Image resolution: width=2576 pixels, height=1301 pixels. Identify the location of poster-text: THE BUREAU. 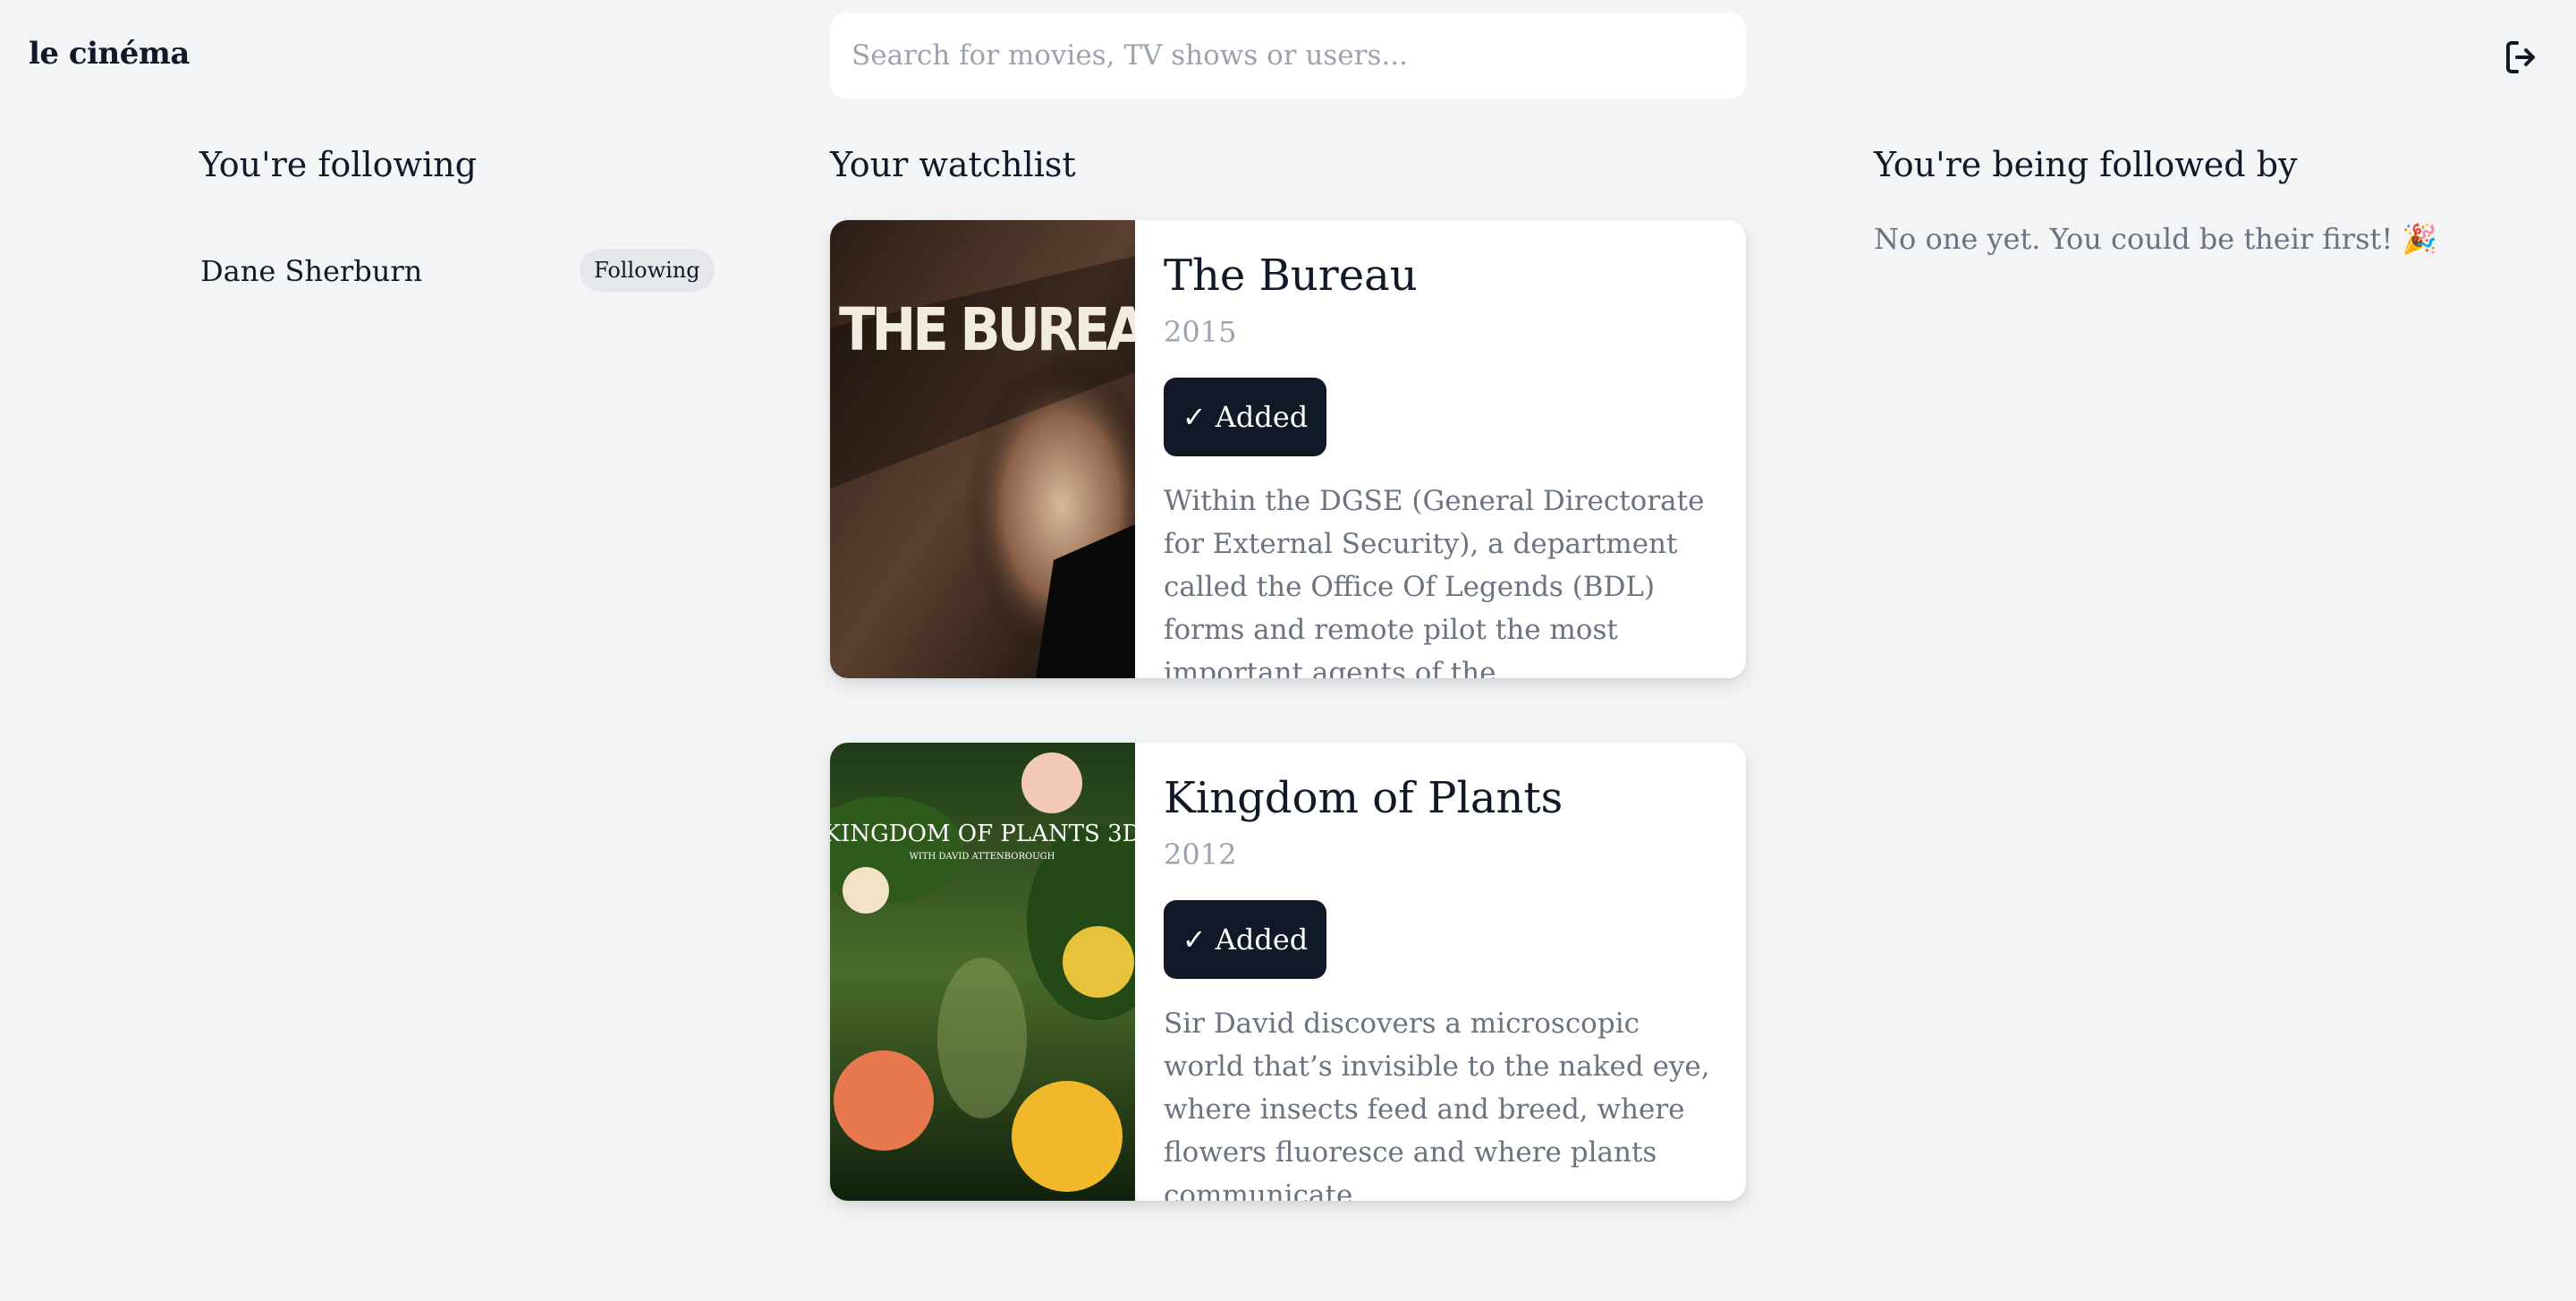
(987, 329).